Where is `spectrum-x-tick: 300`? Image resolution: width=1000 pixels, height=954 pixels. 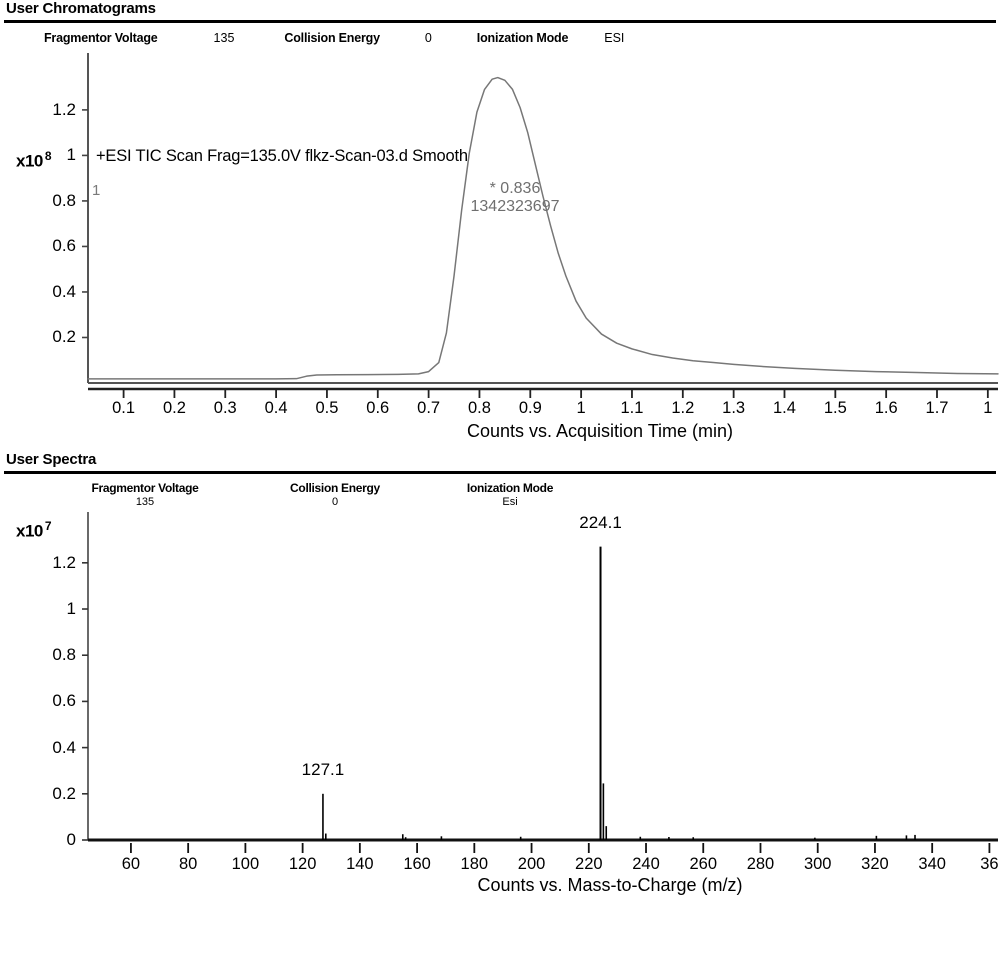
spectrum-x-tick: 300 is located at coordinates (817, 864).